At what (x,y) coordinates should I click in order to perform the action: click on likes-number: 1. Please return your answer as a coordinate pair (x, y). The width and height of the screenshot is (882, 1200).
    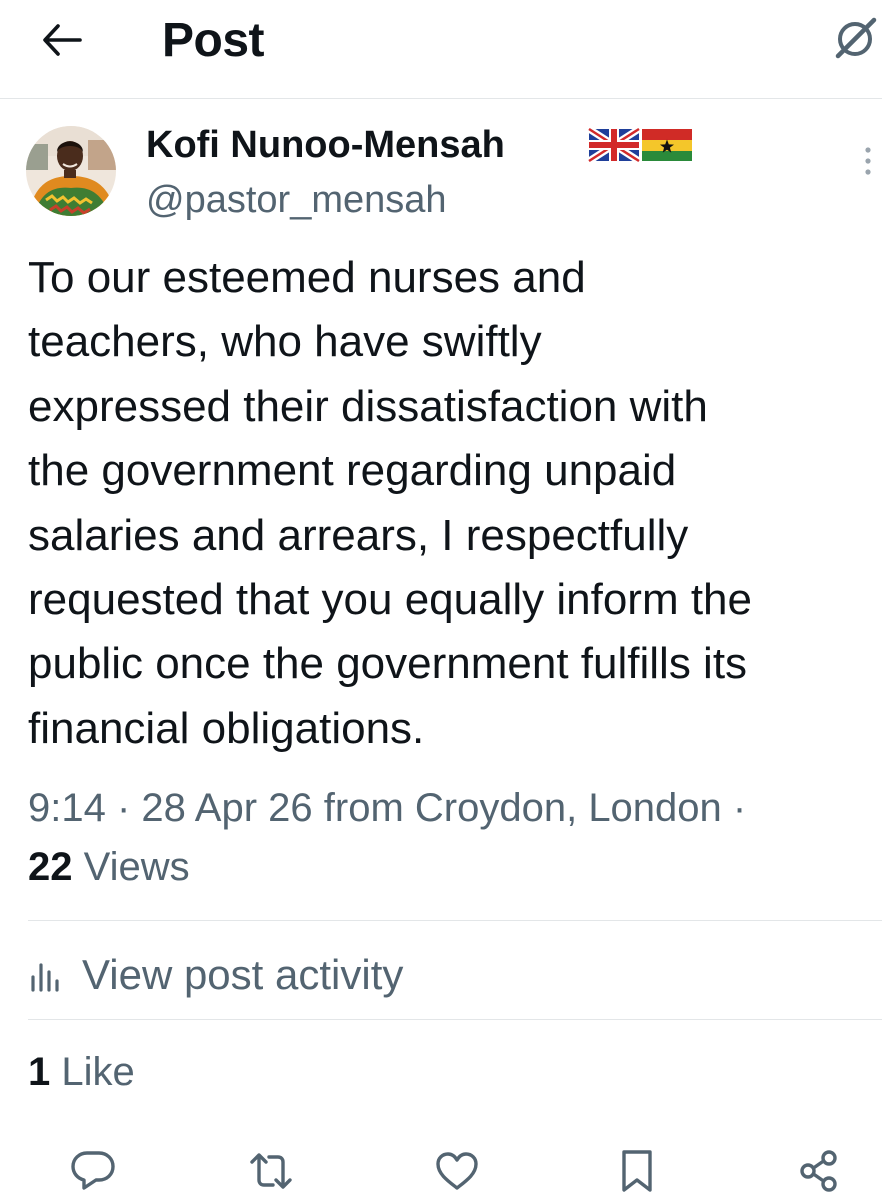
    Looking at the image, I should click on (39, 1072).